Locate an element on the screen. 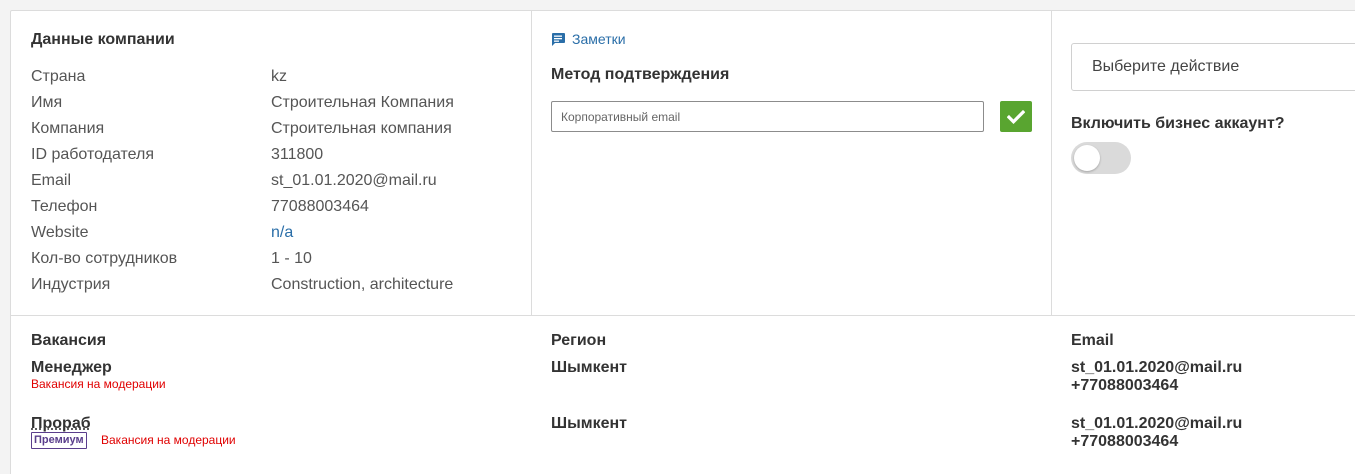  info-value: st_01.01.2020@mail.ru is located at coordinates (354, 180).